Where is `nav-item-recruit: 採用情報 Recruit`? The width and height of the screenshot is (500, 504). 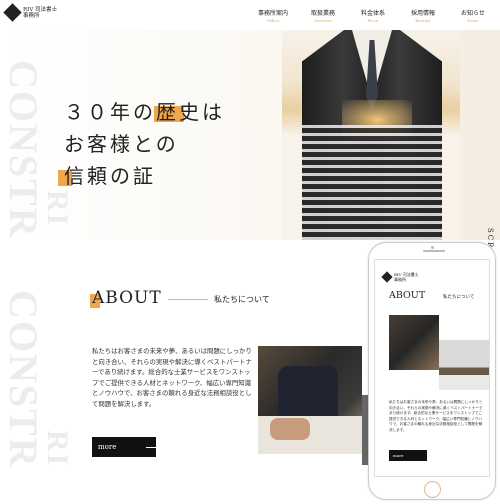 nav-item-recruit: 採用情報 Recruit is located at coordinates (423, 15).